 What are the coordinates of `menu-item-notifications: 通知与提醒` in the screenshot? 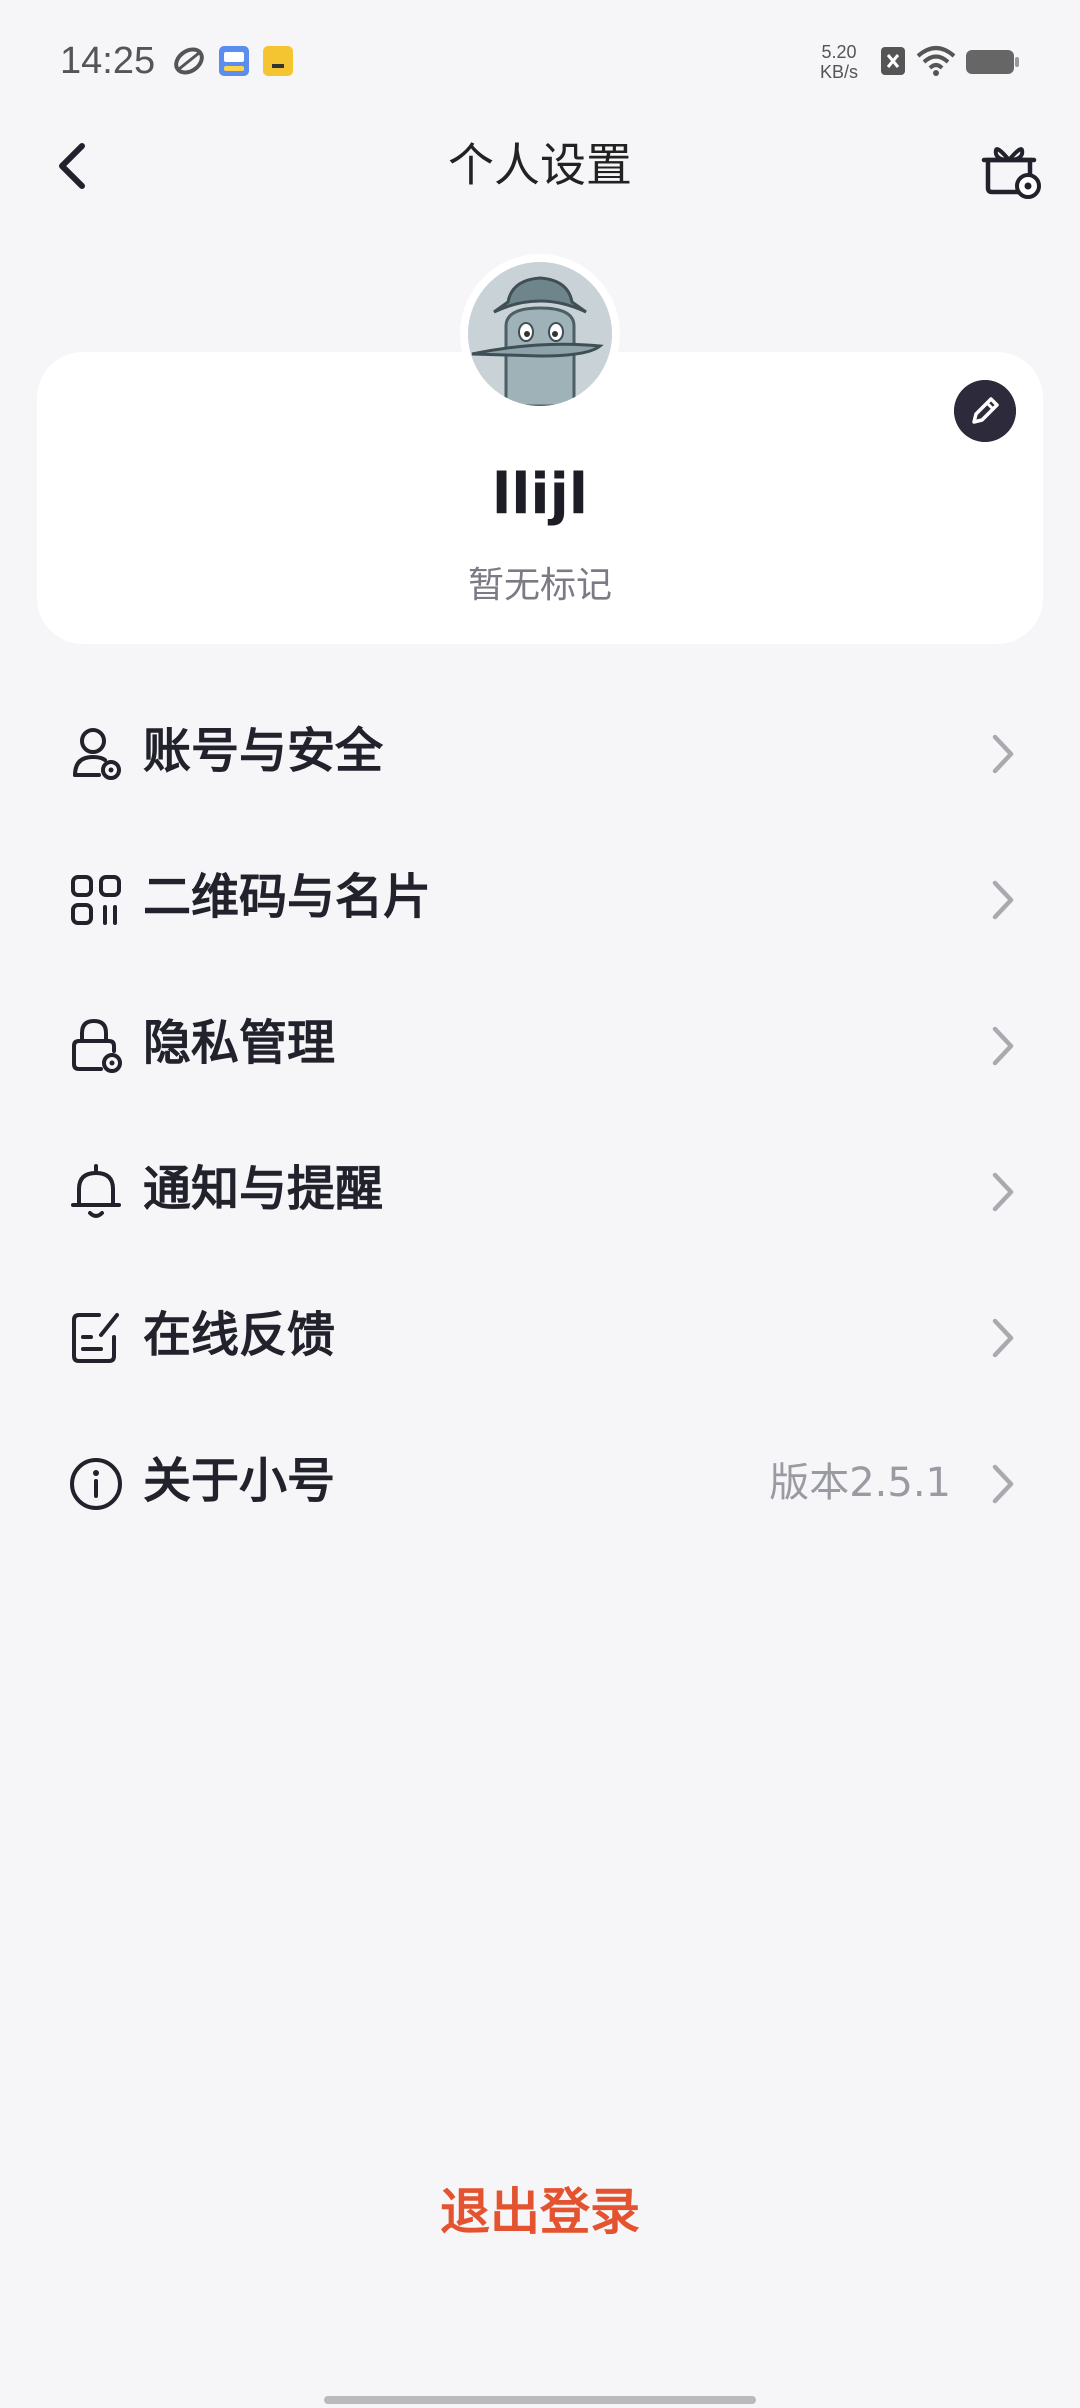 It's located at (540, 1192).